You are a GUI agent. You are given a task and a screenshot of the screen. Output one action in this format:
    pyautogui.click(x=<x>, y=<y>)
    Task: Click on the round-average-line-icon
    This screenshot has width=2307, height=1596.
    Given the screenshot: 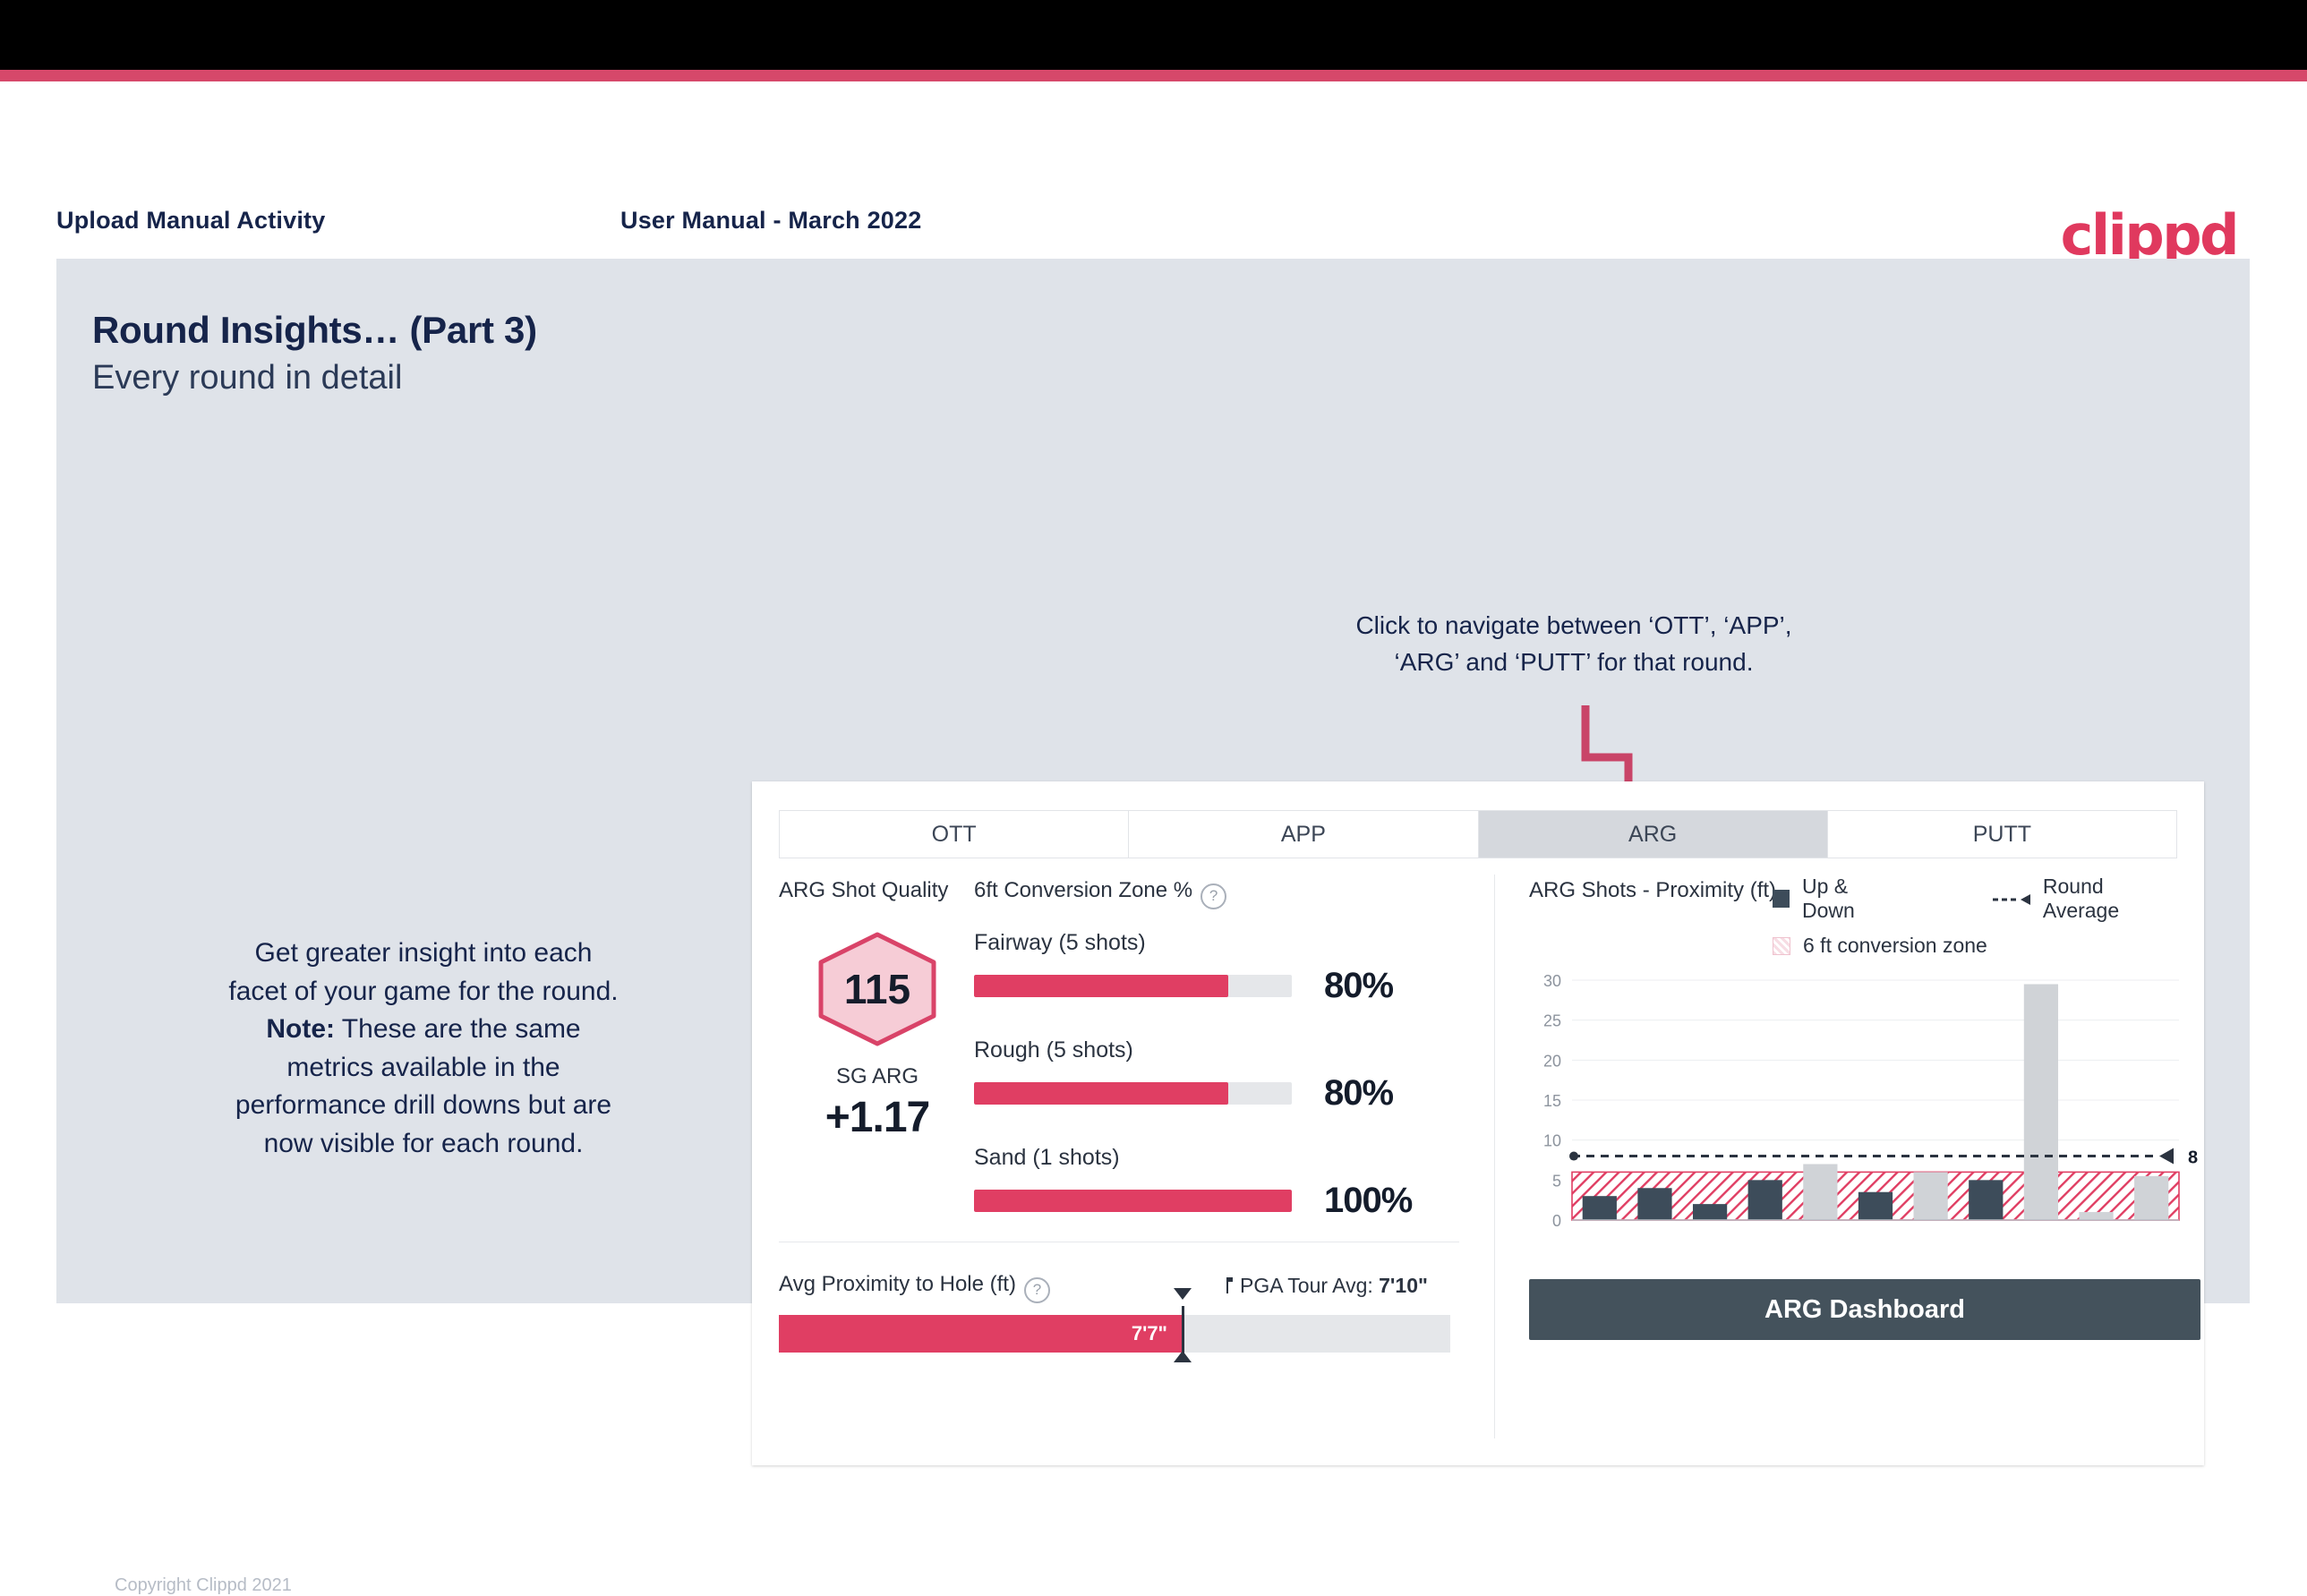 What is the action you would take?
    pyautogui.click(x=2013, y=899)
    